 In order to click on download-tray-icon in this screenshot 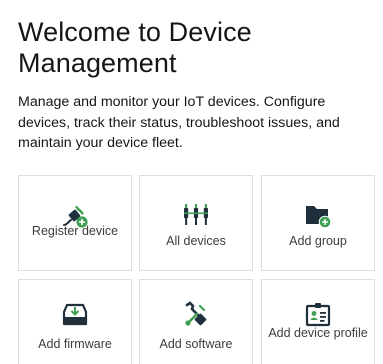, I will do `click(75, 314)`.